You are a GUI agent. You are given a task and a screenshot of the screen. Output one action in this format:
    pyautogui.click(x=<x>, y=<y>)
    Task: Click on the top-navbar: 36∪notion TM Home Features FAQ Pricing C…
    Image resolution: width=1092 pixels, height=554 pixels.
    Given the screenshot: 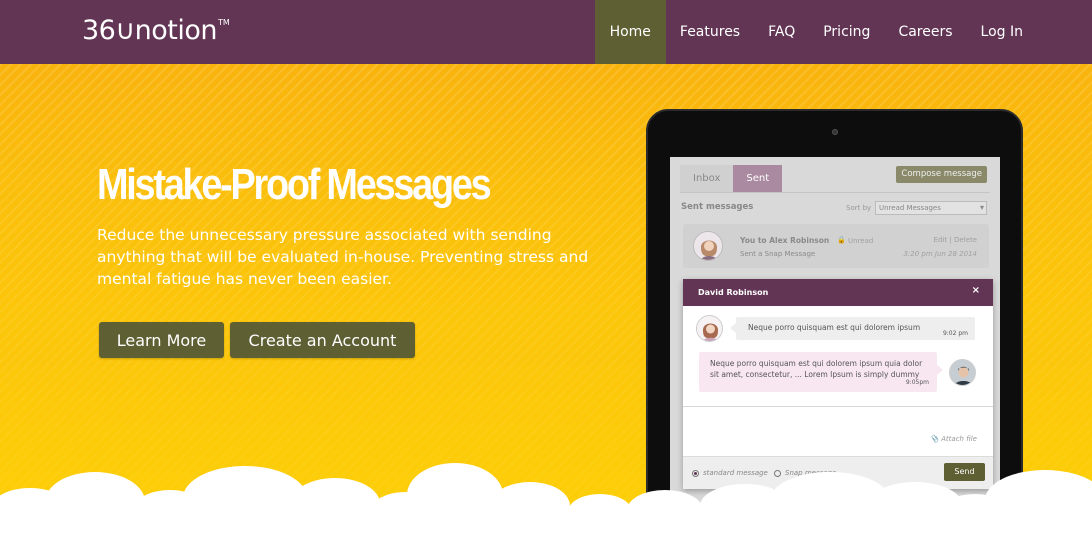 What is the action you would take?
    pyautogui.click(x=546, y=32)
    